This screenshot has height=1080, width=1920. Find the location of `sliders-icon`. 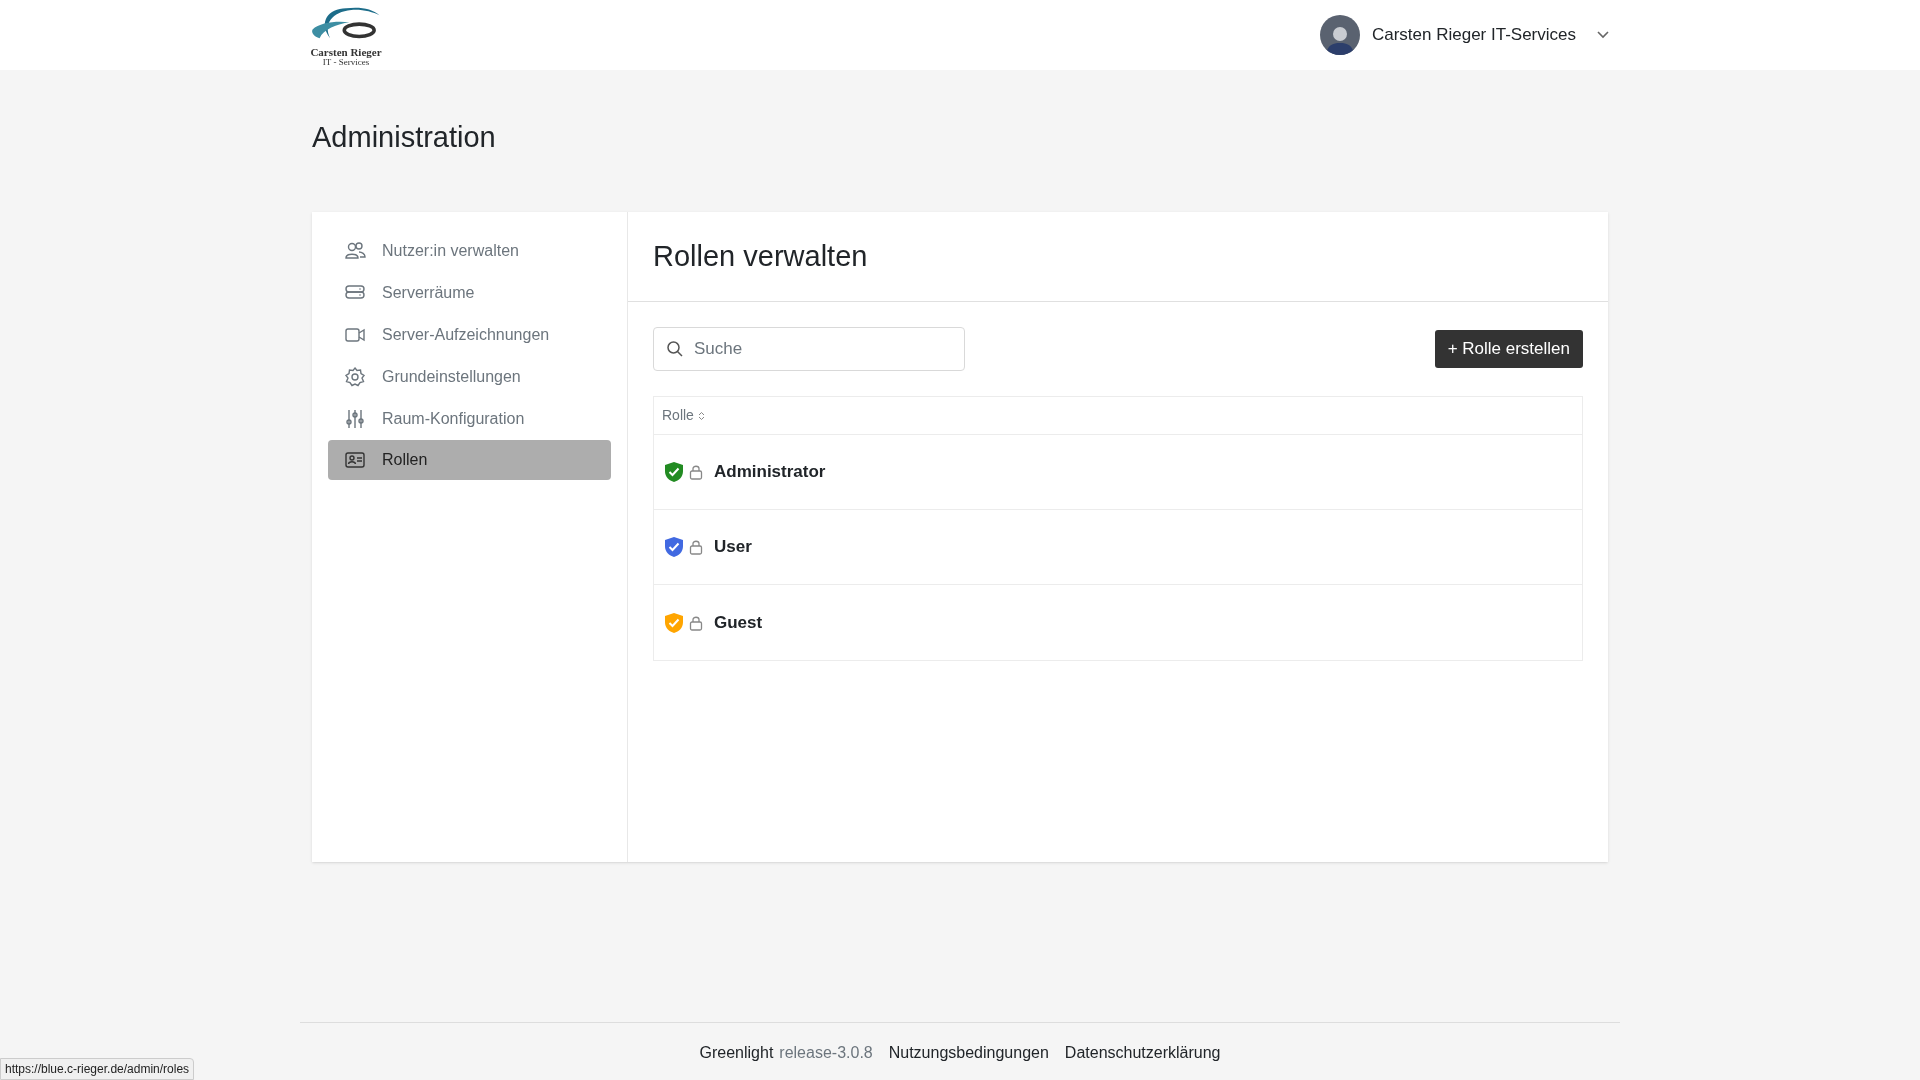

sliders-icon is located at coordinates (355, 418).